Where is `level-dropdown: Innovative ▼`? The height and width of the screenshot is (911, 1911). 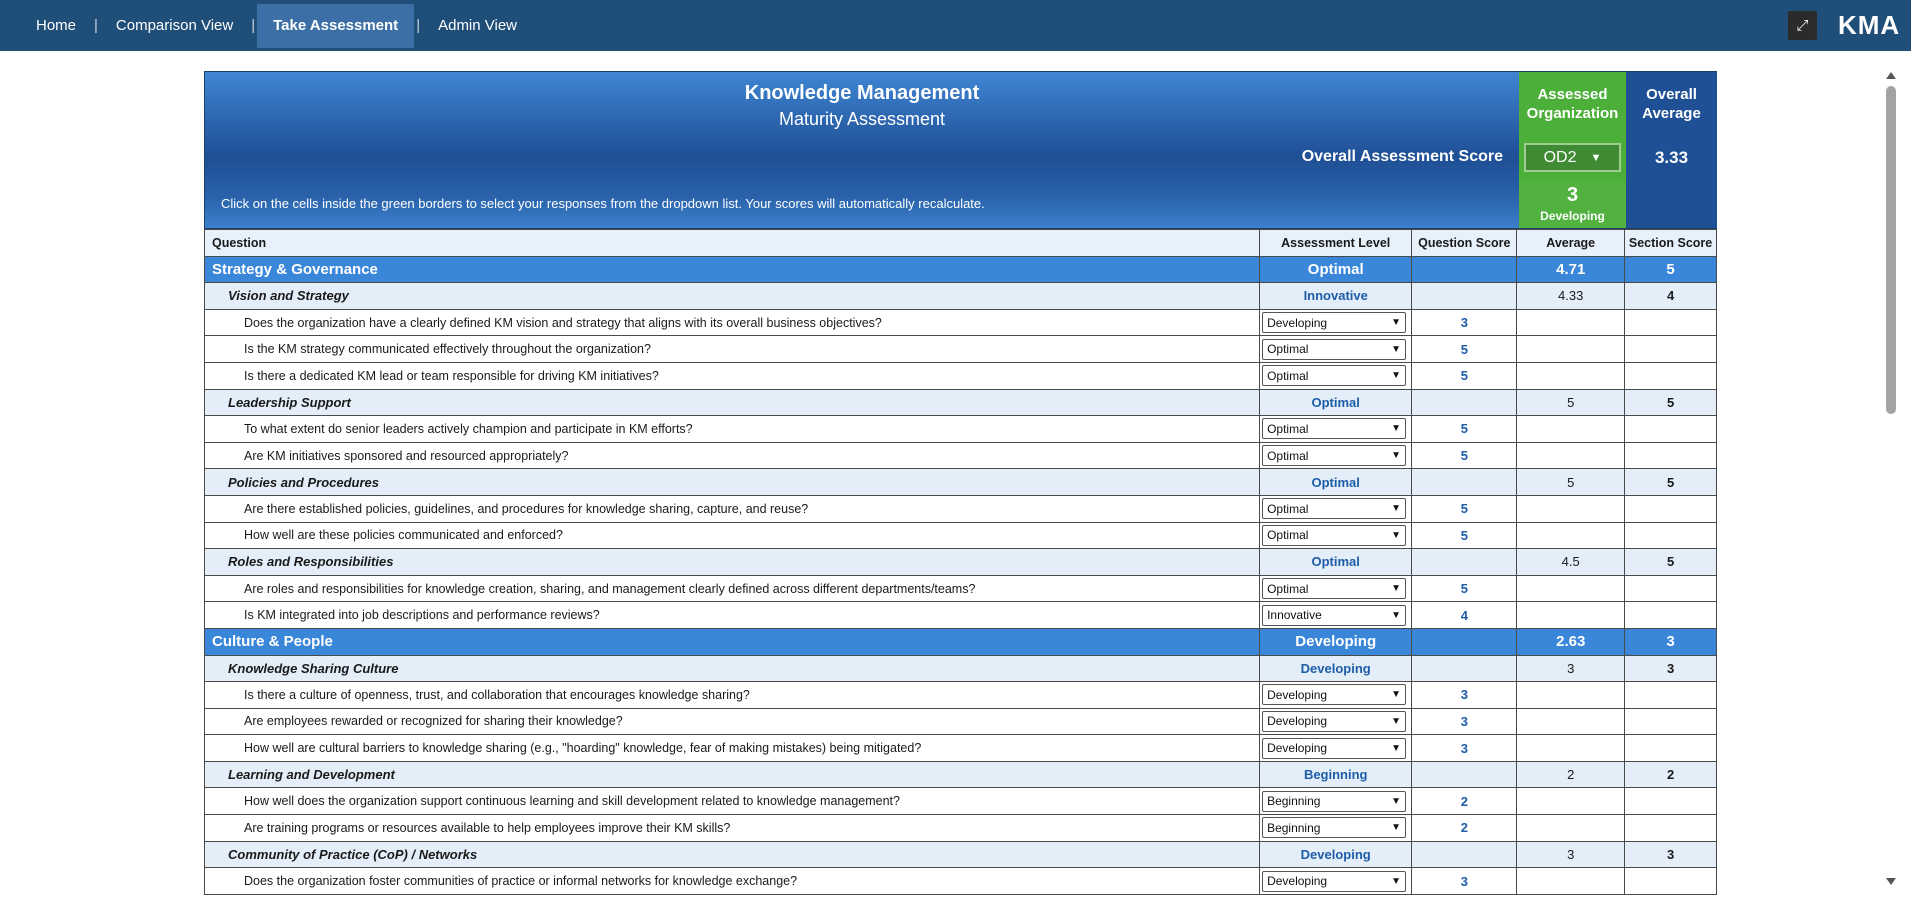
level-dropdown: Innovative ▼ is located at coordinates (1334, 615).